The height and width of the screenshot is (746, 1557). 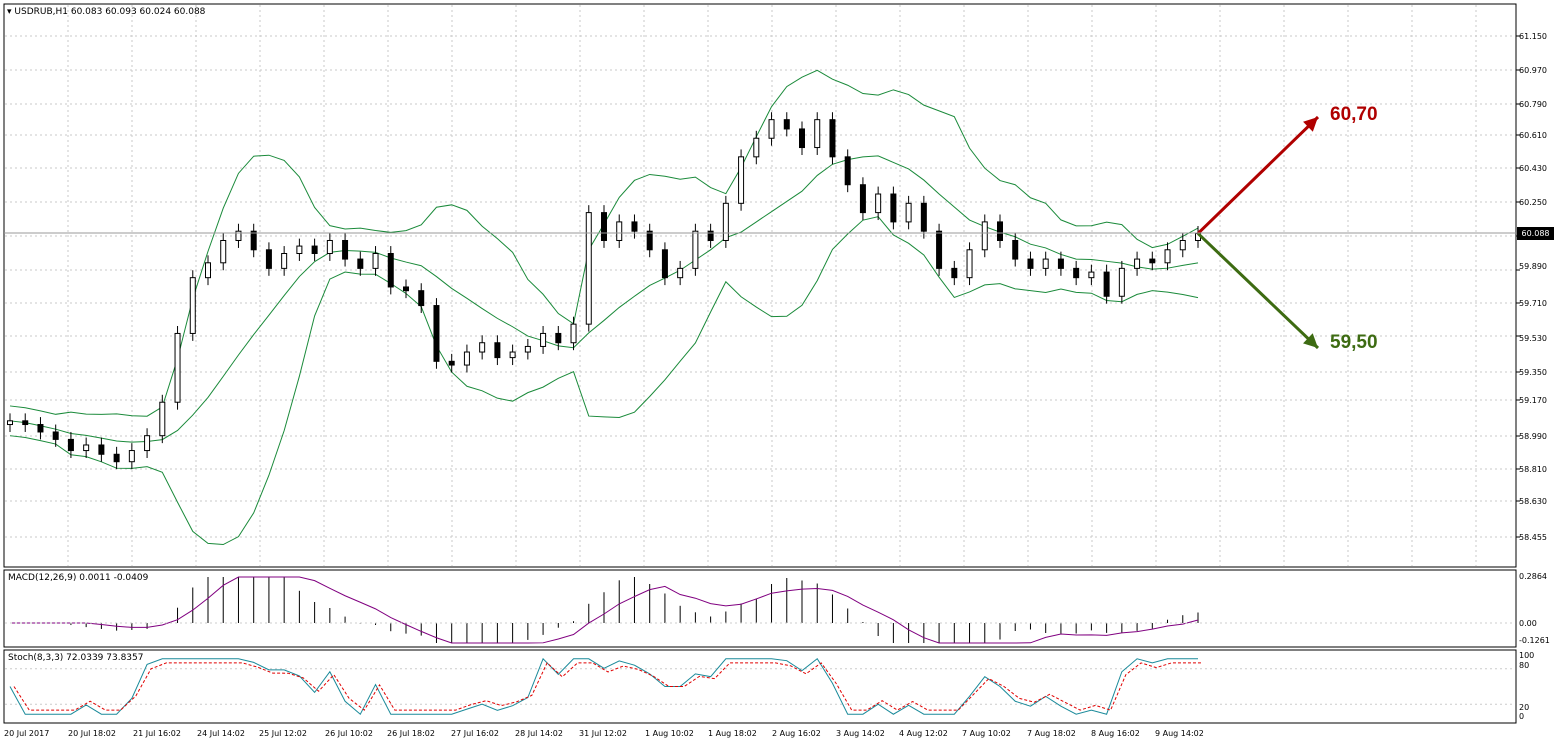 I want to click on time-axis-label: 9 Aug 14:02, so click(x=1179, y=733).